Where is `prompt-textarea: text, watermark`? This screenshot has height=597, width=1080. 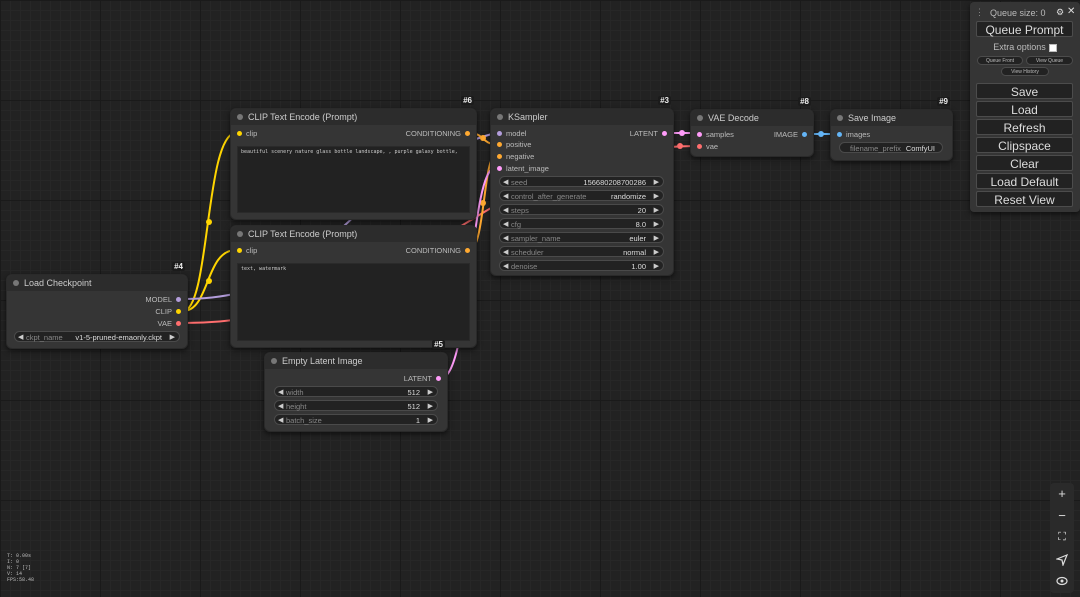
prompt-textarea: text, watermark is located at coordinates (353, 302).